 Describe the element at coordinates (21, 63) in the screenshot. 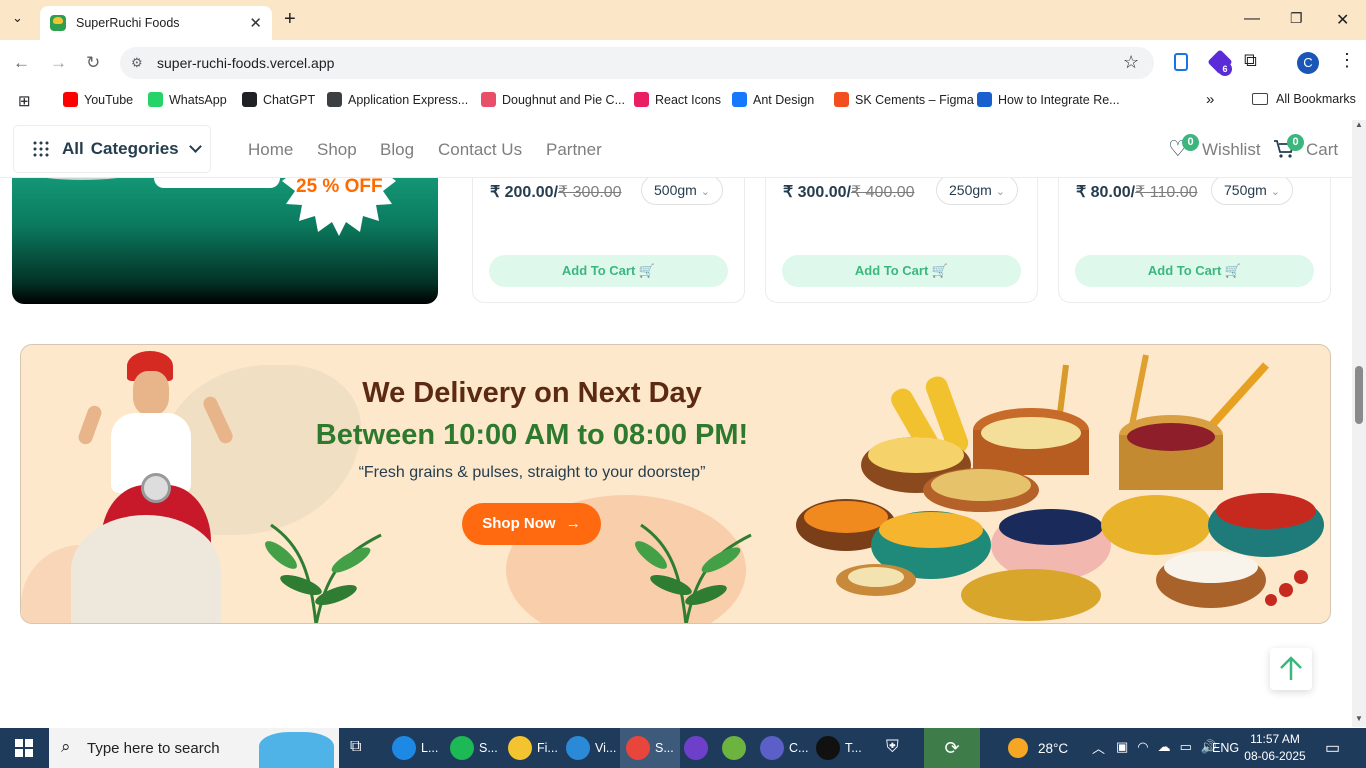

I see `back-arrow-icon: ←` at that location.